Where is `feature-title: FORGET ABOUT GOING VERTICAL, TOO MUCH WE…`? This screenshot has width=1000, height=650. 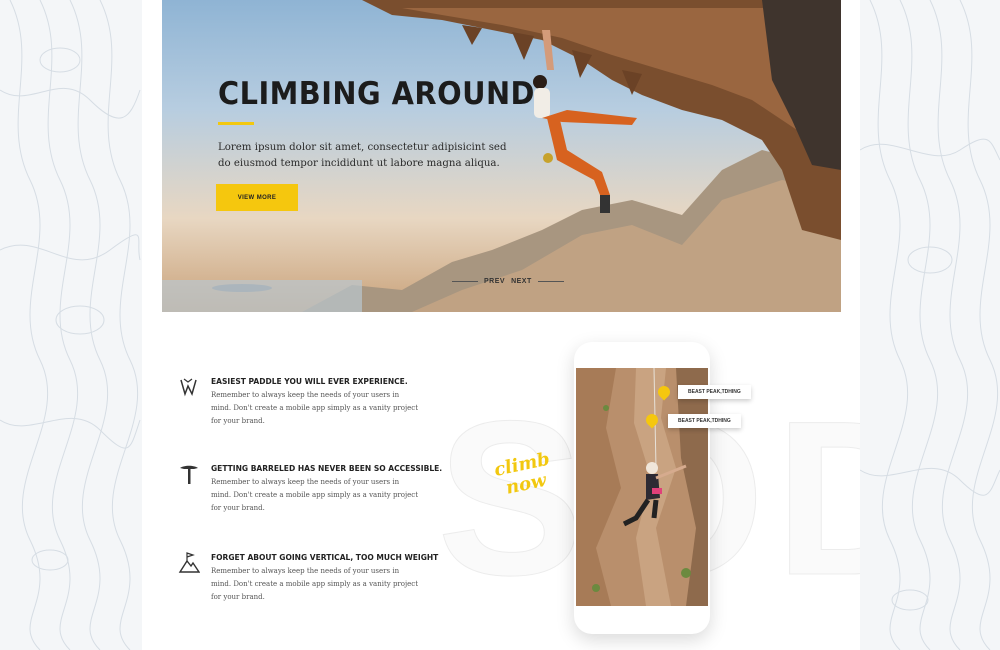
feature-title: FORGET ABOUT GOING VERTICAL, TOO MUCH WE… is located at coordinates (325, 557).